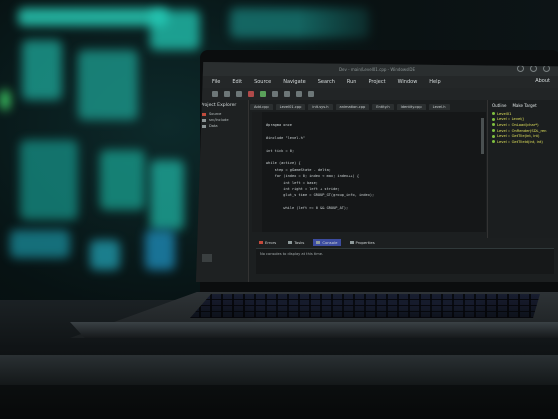 The image size is (558, 419). I want to click on editor-tab: Add.cpp, so click(261, 106).